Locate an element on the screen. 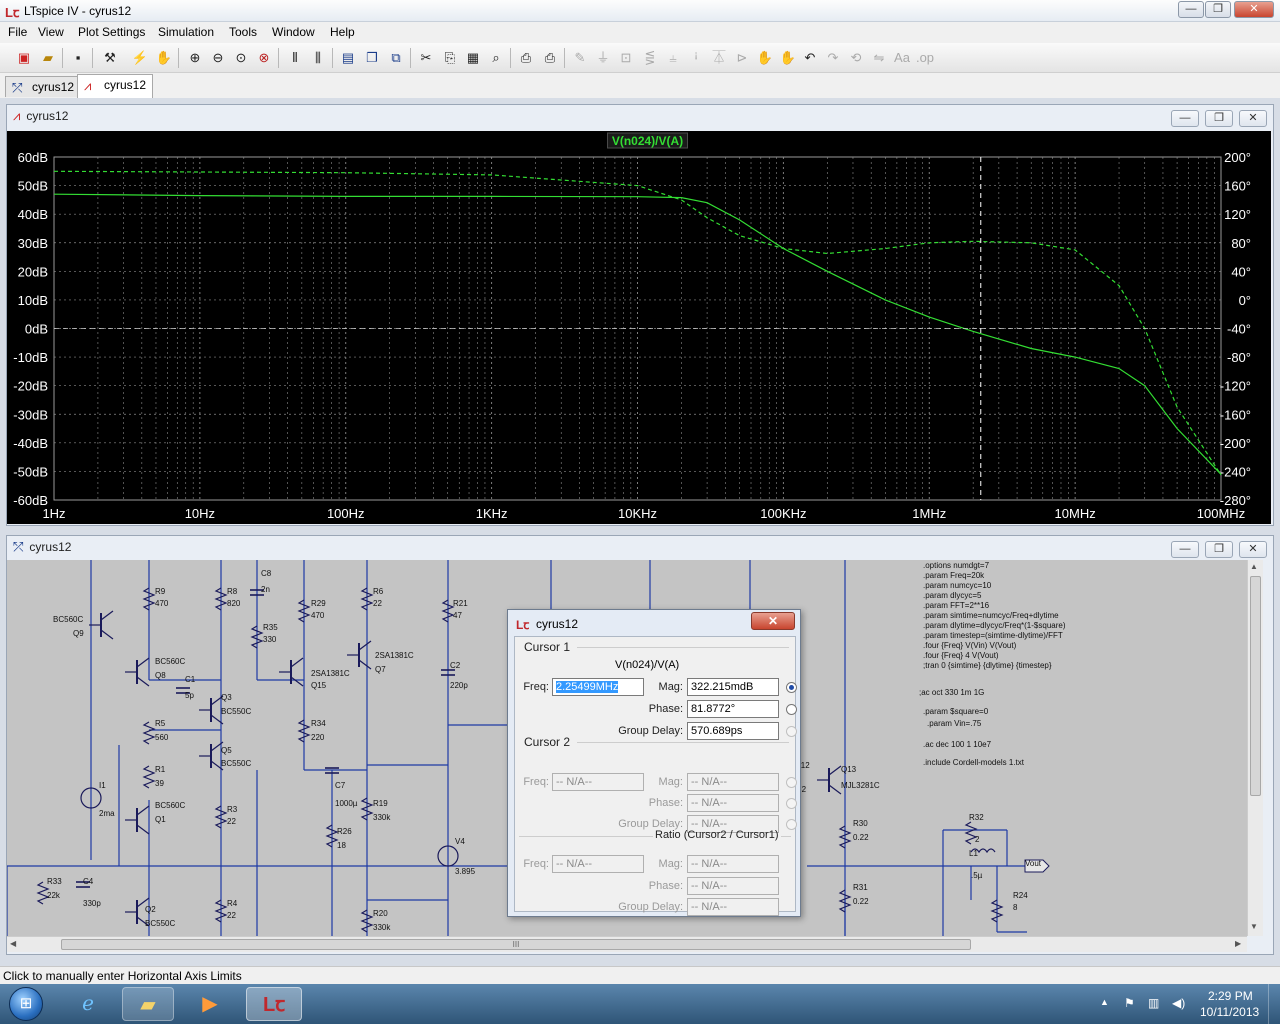  spice-directive-icon: .op is located at coordinates (925, 58).